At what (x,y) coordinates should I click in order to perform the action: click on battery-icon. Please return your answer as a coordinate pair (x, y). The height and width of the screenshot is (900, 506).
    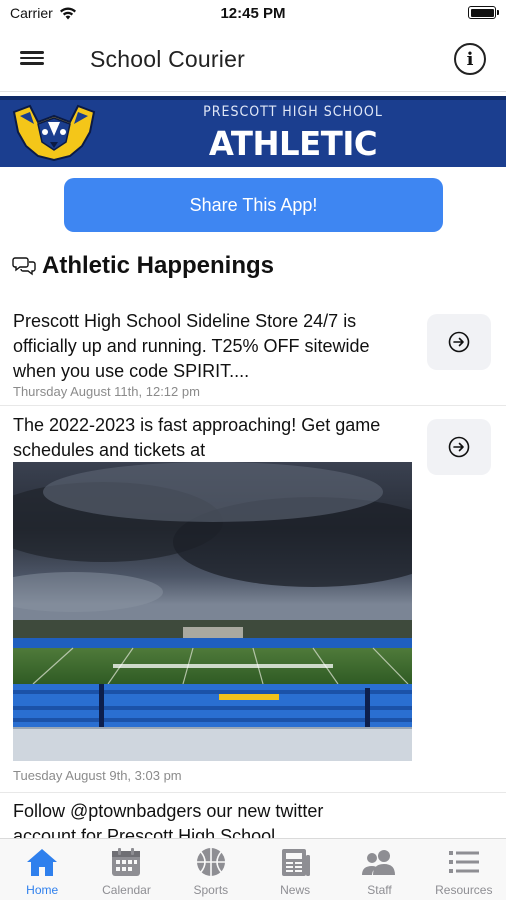
    Looking at the image, I should click on (483, 12).